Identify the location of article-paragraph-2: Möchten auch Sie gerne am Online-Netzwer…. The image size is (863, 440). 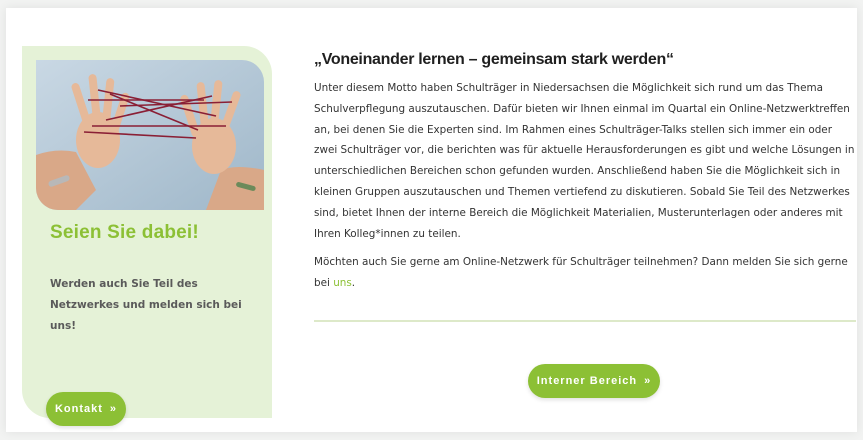
(585, 273).